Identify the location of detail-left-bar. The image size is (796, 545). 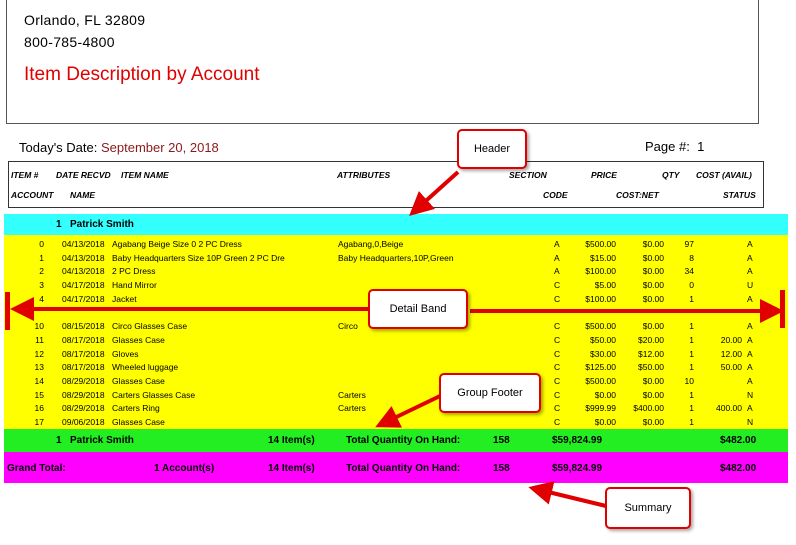
(7, 311).